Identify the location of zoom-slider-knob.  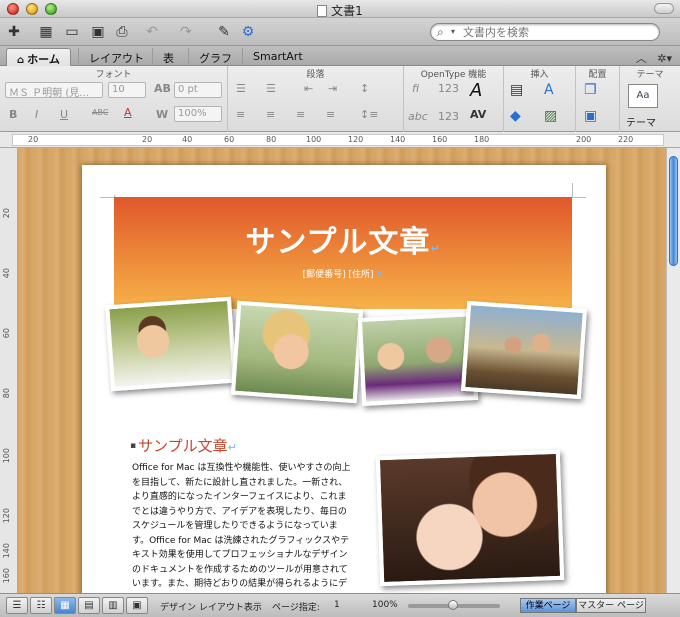
(453, 605).